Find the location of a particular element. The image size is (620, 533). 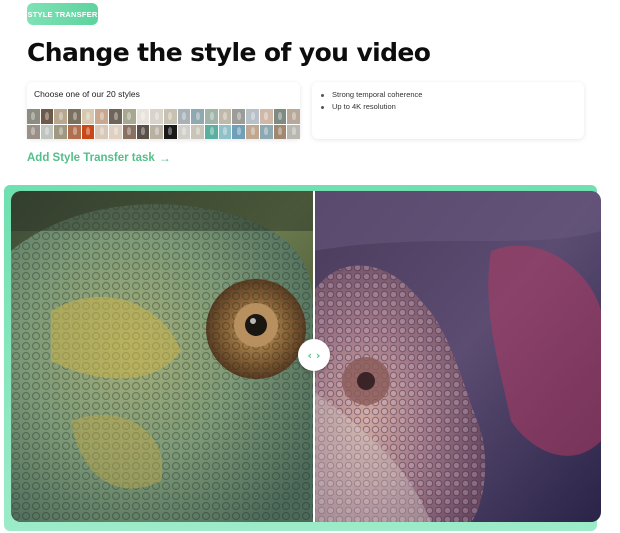

styles-card: Choose one of our 20 styles is located at coordinates (163, 110).